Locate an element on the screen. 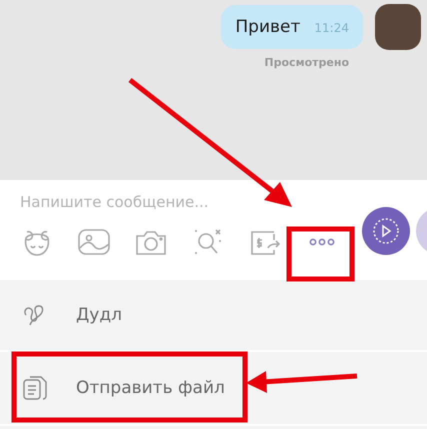 This screenshot has height=429, width=427. avatar-photo-placeholder is located at coordinates (398, 27).